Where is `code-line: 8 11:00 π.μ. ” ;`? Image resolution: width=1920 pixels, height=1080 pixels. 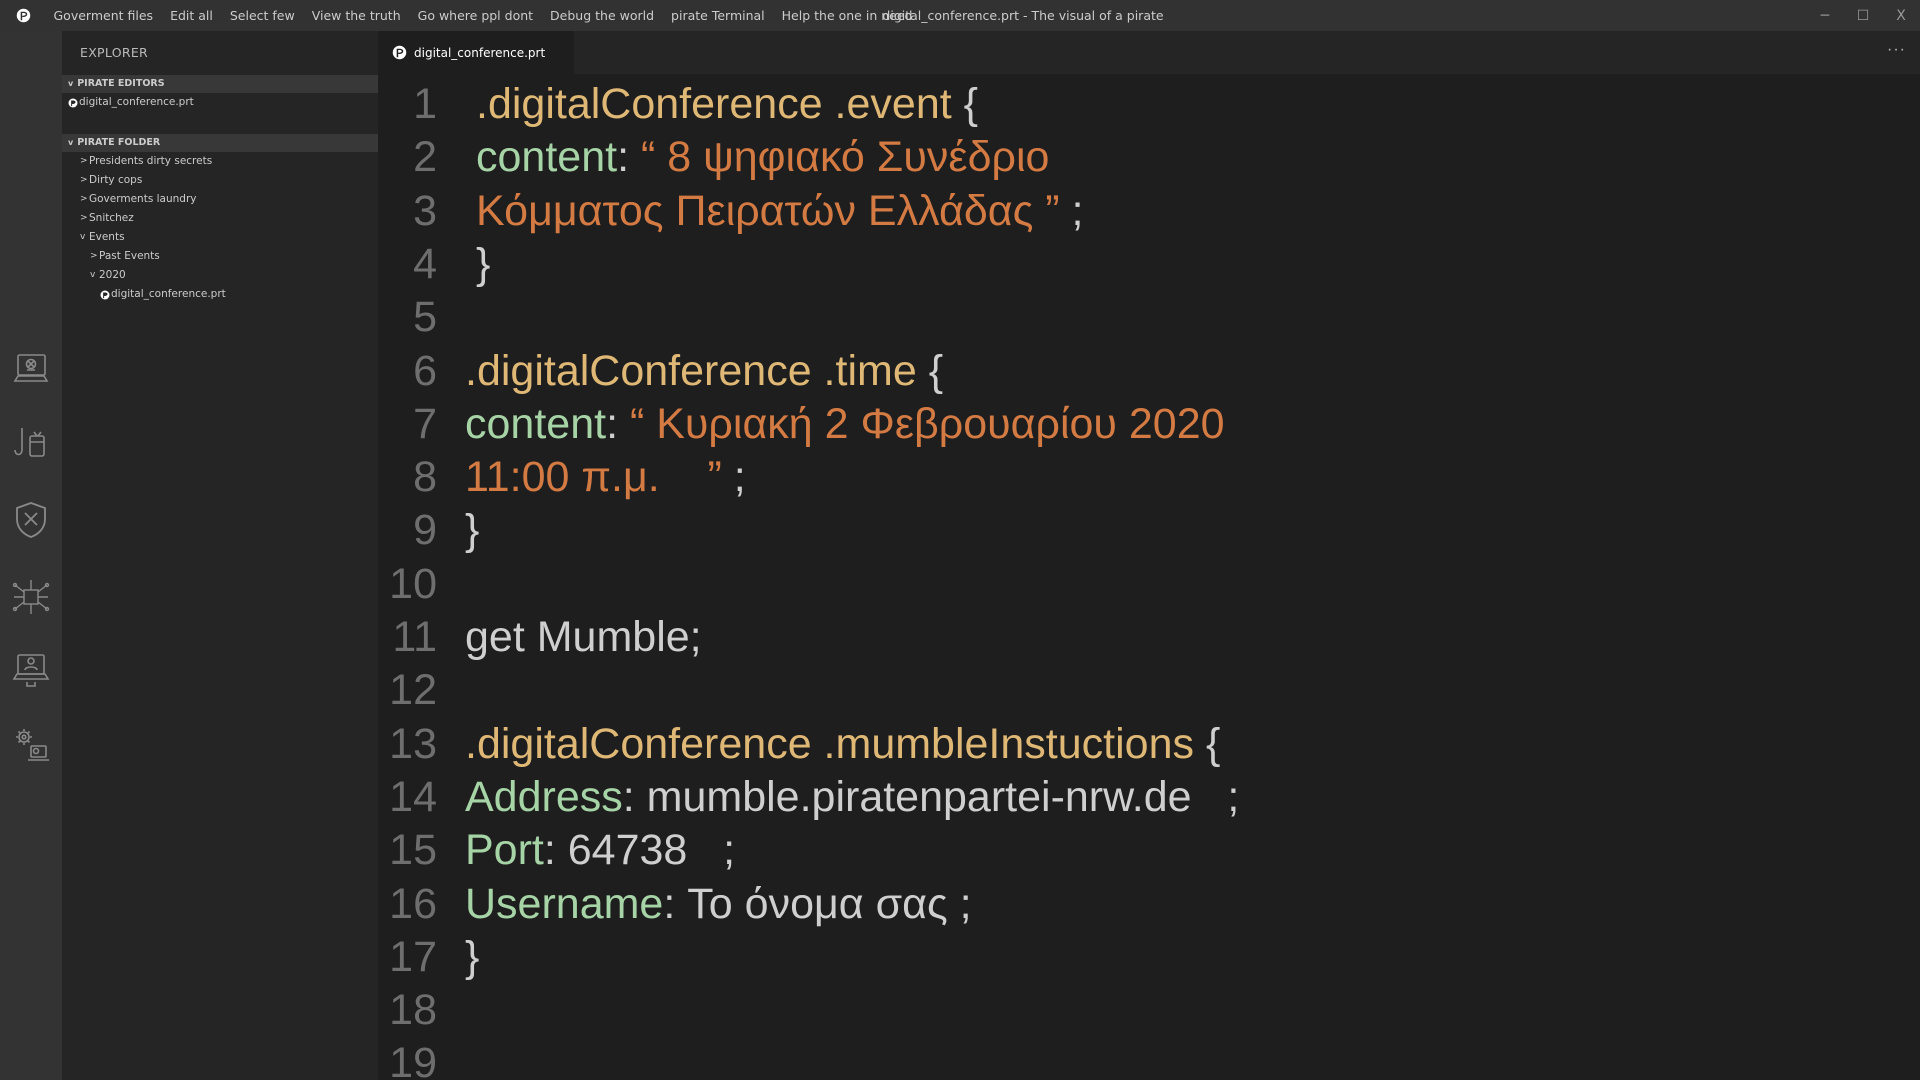 code-line: 8 11:00 π.μ. ” ; is located at coordinates (1149, 477).